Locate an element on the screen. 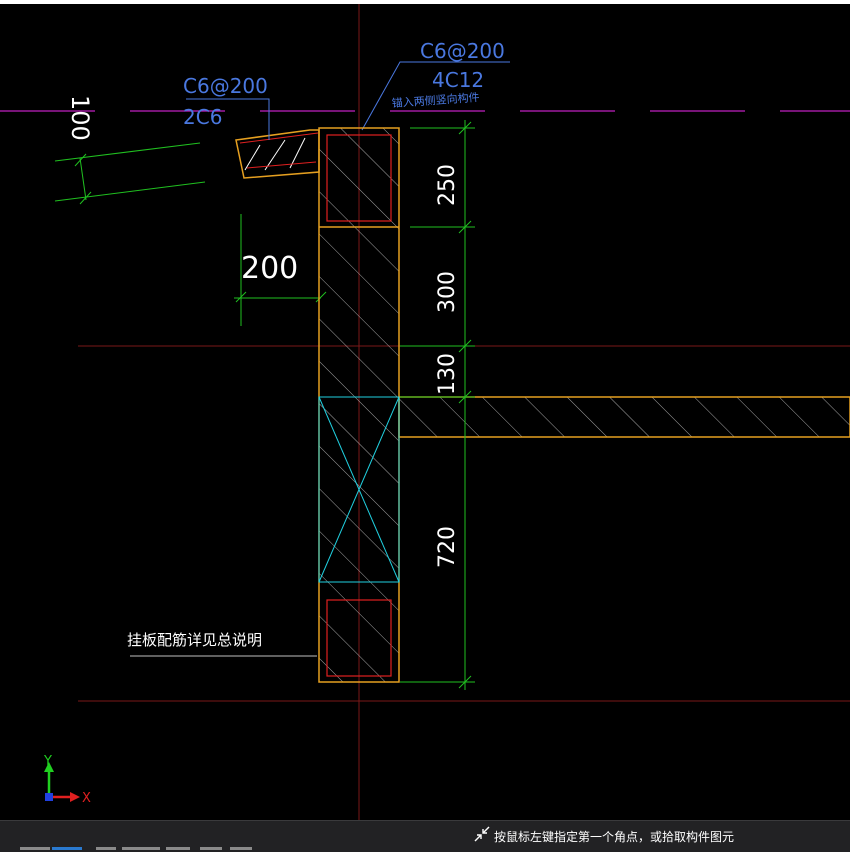 The height and width of the screenshot is (852, 850). dimension-text-200: 200 is located at coordinates (269, 268).